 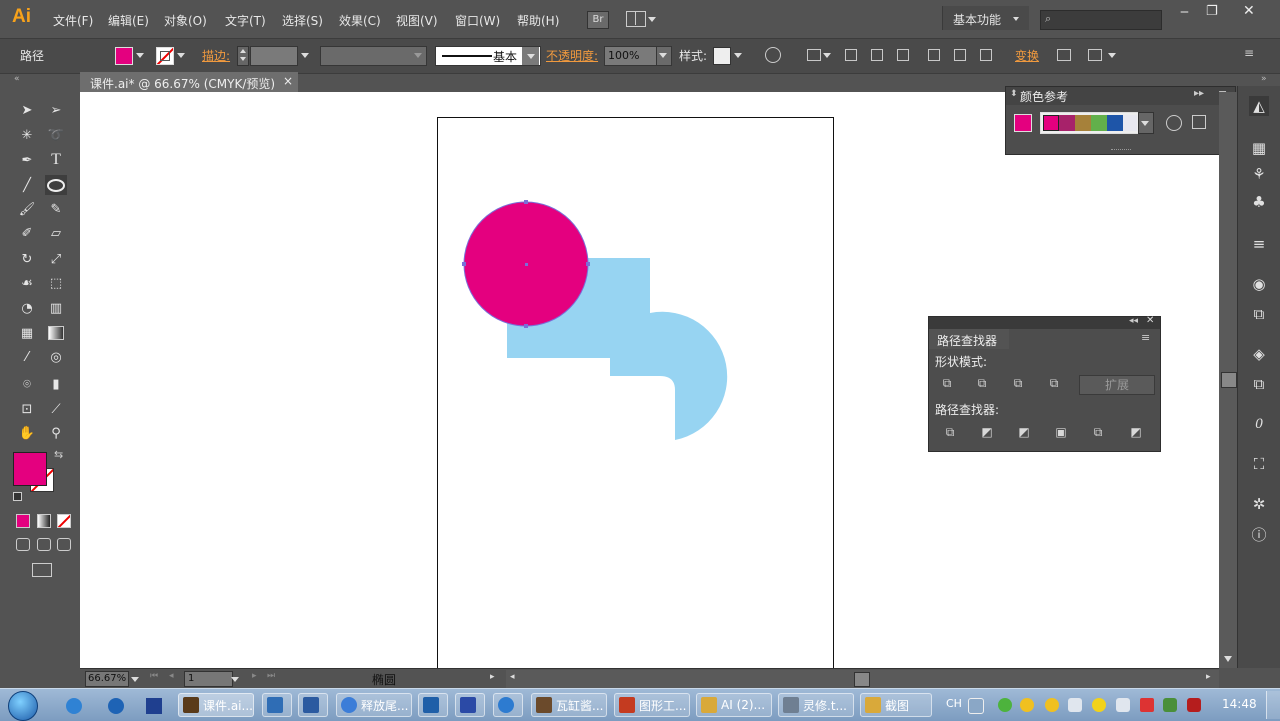 What do you see at coordinates (492, 677) in the screenshot?
I see `status-menu-icon: ▸` at bounding box center [492, 677].